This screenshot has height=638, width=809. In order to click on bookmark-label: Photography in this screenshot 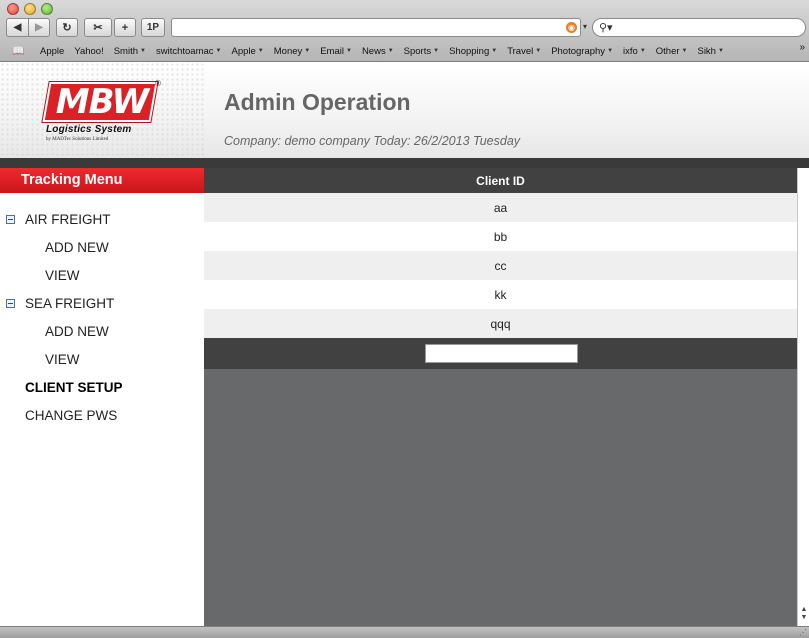, I will do `click(578, 51)`.